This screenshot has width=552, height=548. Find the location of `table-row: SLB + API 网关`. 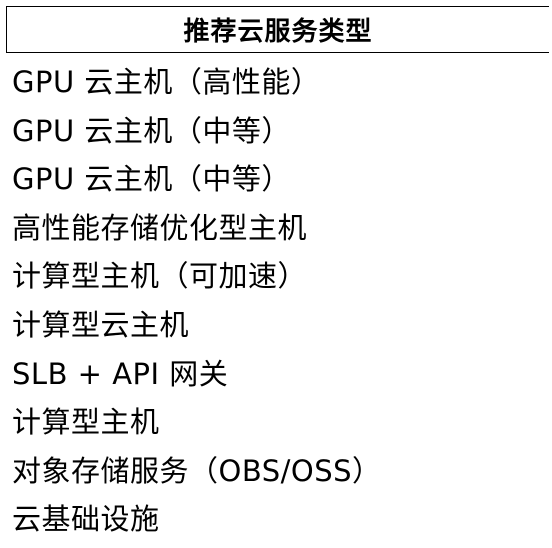

table-row: SLB + API 网关 is located at coordinates (120, 373).